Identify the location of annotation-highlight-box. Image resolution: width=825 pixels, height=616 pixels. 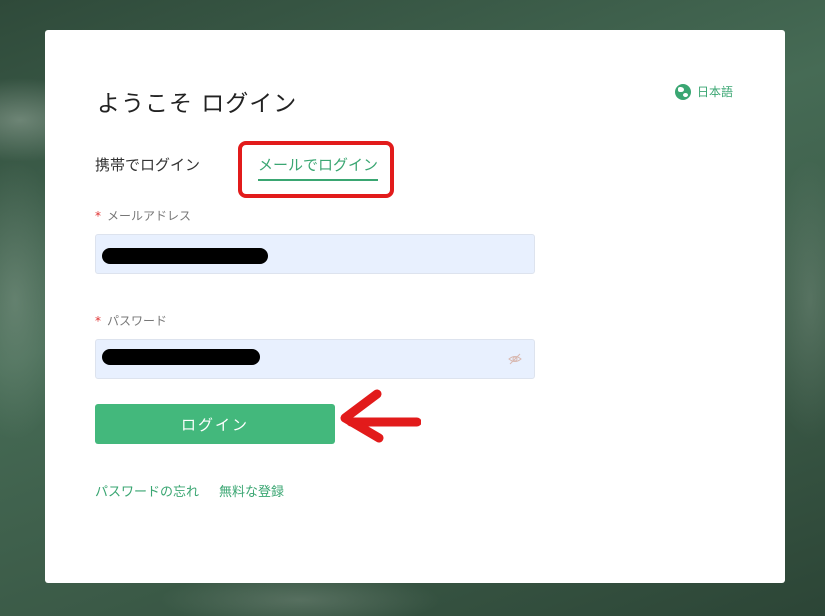
(316, 169).